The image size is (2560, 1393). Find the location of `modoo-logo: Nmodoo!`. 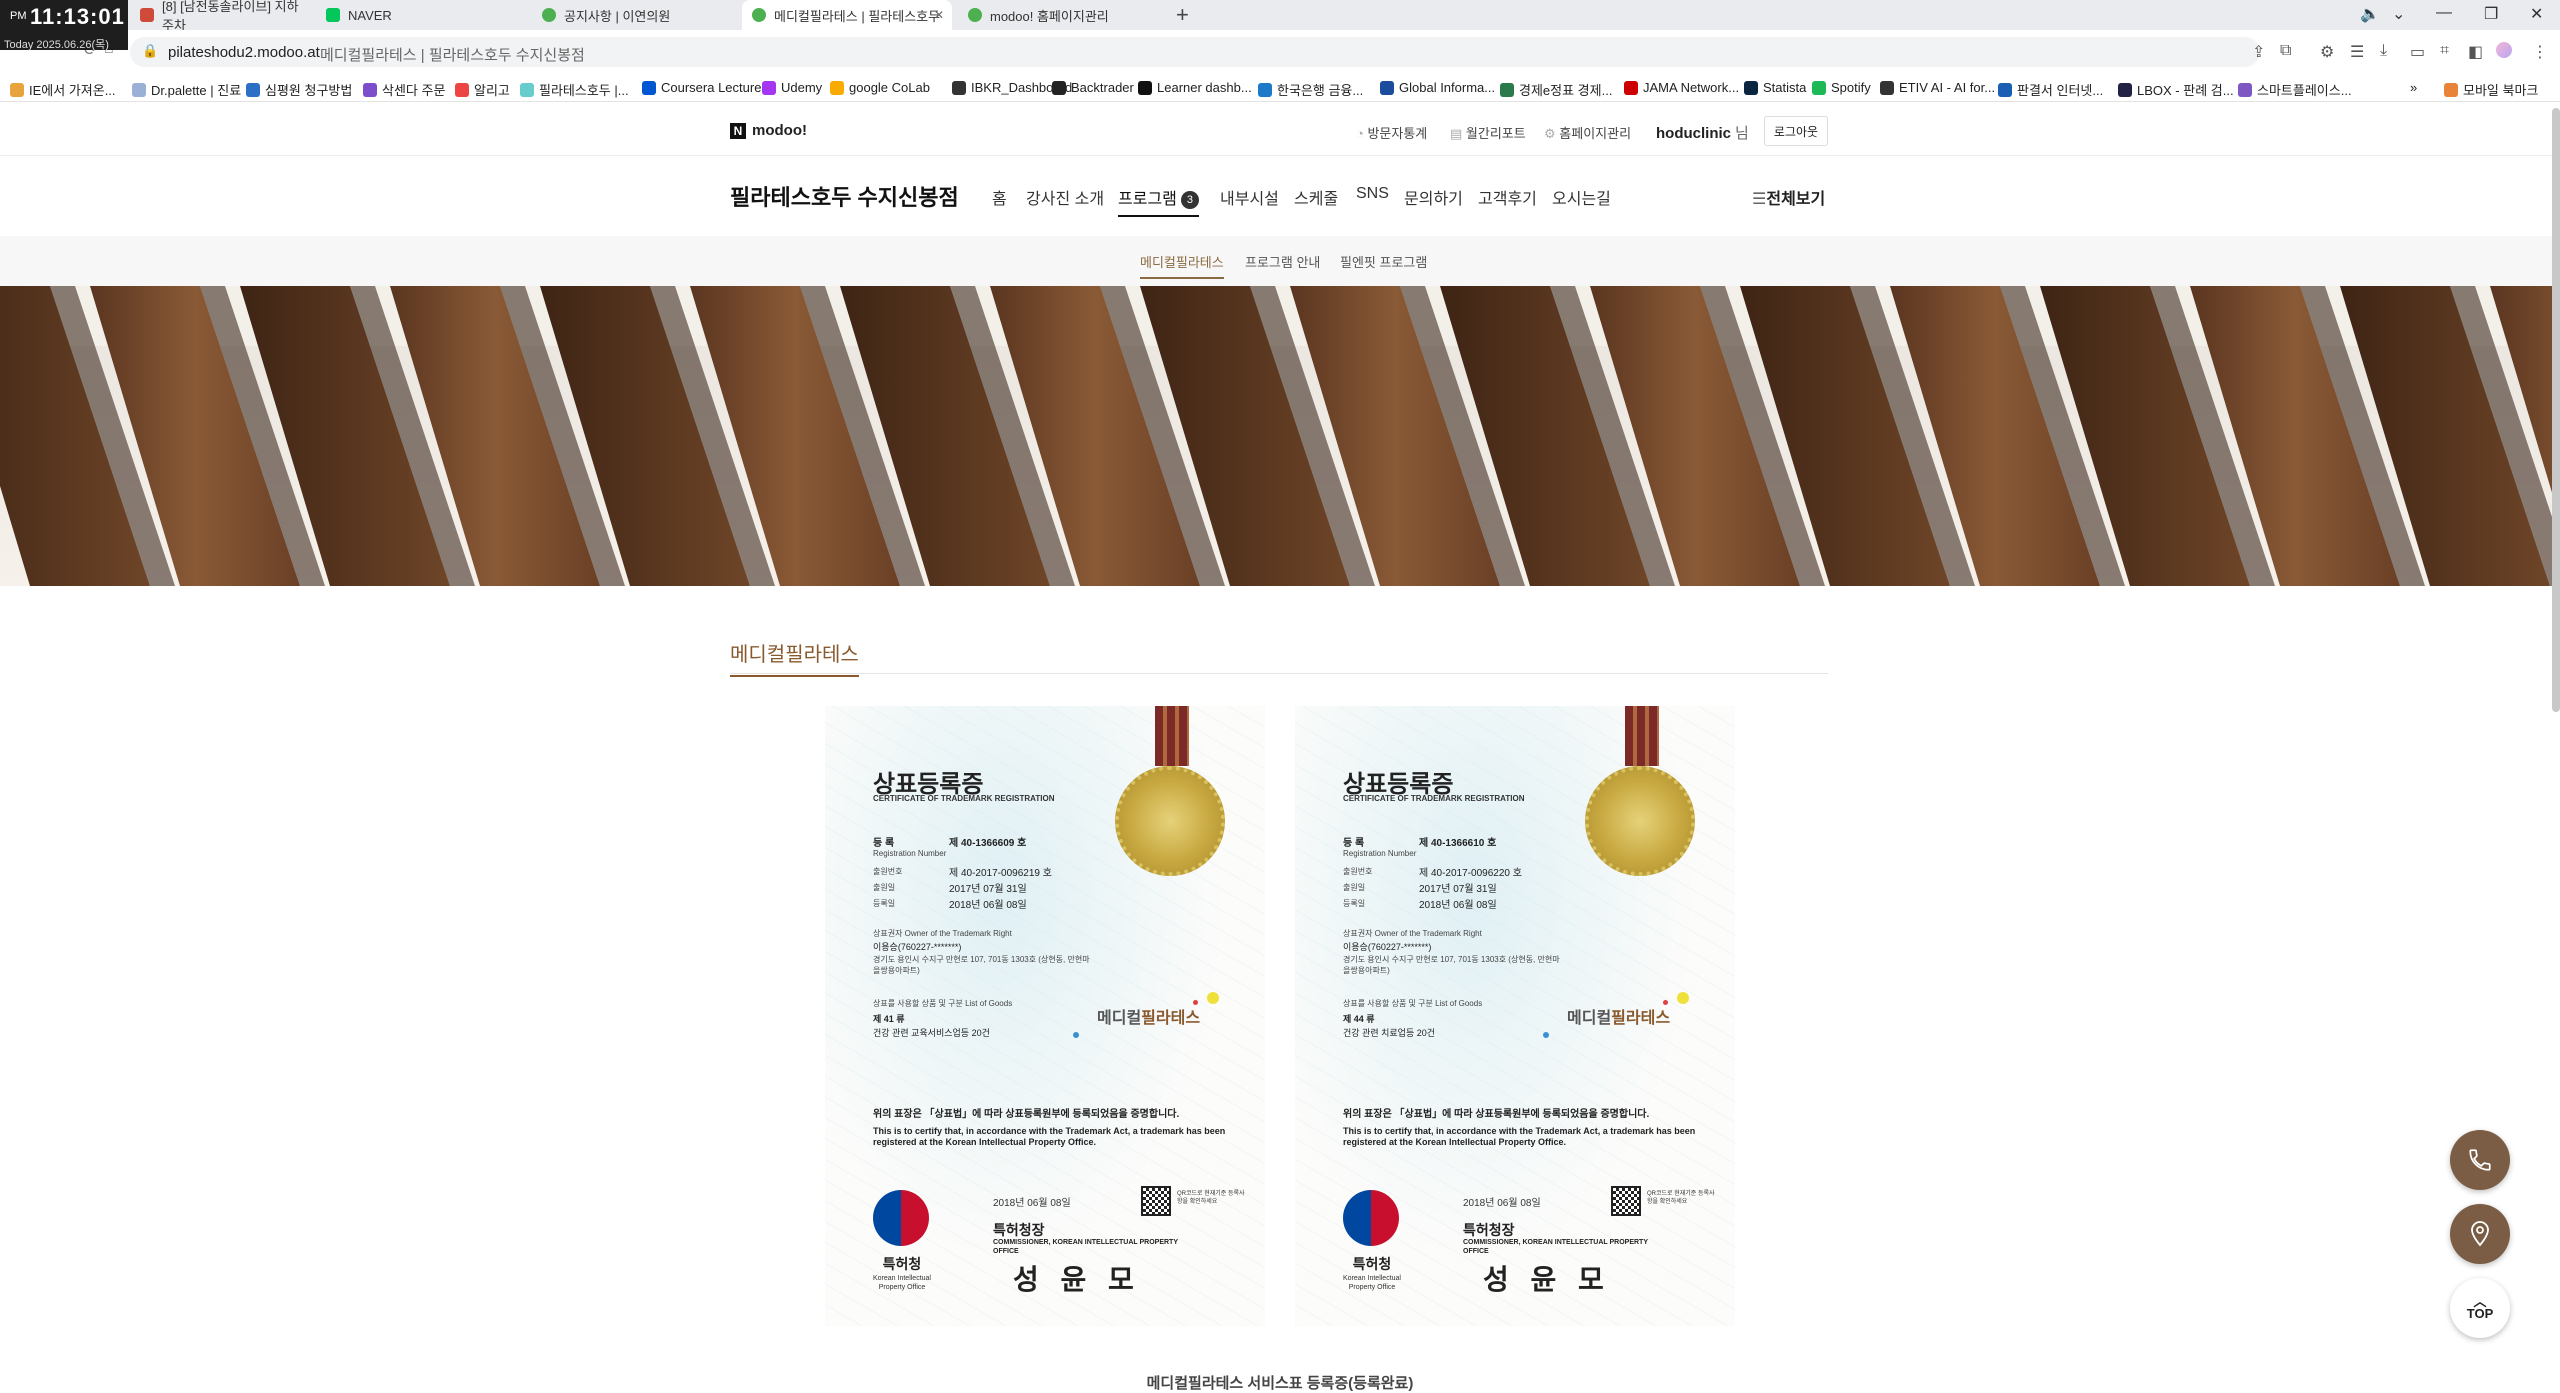

modoo-logo: Nmodoo! is located at coordinates (768, 130).